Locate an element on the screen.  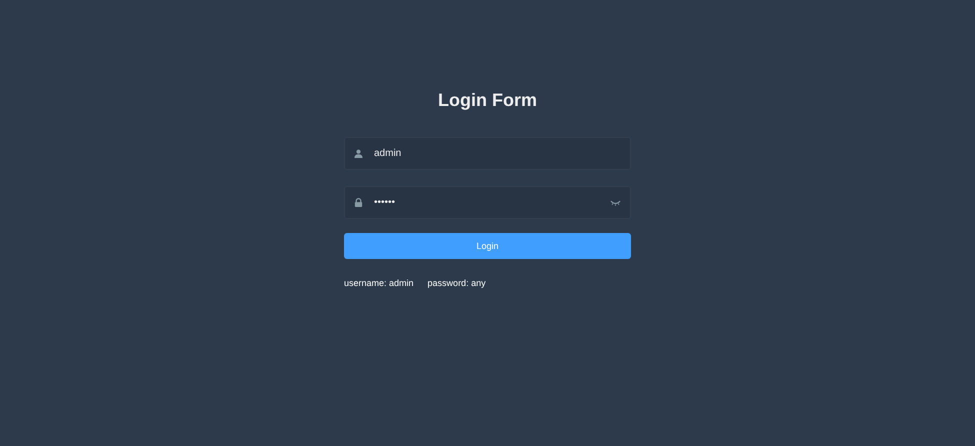
form-title: Login Form is located at coordinates (487, 100).